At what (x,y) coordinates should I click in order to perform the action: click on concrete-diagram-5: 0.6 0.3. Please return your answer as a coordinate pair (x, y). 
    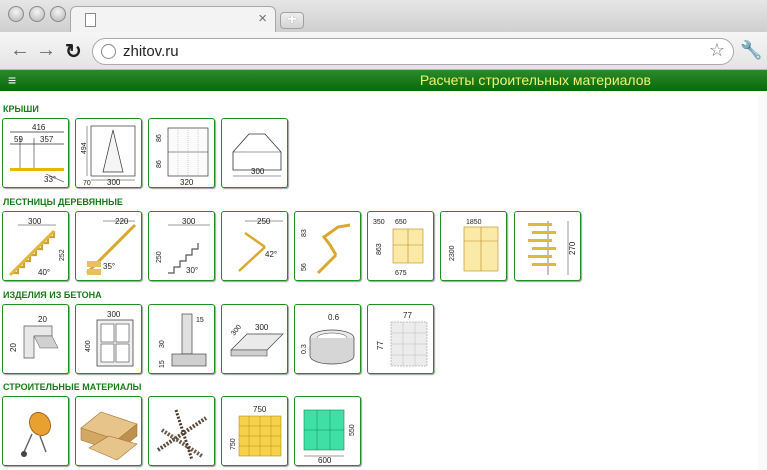
    Looking at the image, I should click on (328, 339).